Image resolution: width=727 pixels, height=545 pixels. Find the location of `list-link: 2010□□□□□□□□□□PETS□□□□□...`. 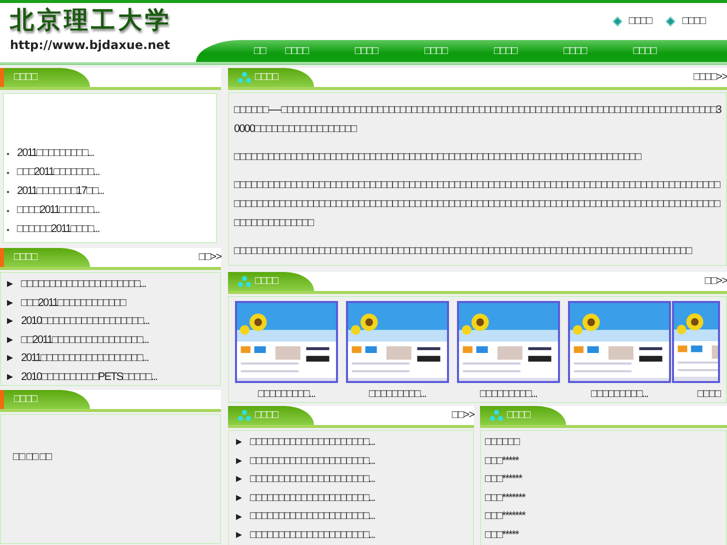

list-link: 2010□□□□□□□□□□PETS□□□□□... is located at coordinates (89, 376).